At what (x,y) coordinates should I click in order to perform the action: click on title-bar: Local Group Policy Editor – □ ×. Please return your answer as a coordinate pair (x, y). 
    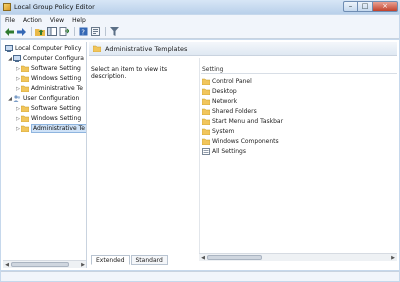
    Looking at the image, I should click on (200, 7).